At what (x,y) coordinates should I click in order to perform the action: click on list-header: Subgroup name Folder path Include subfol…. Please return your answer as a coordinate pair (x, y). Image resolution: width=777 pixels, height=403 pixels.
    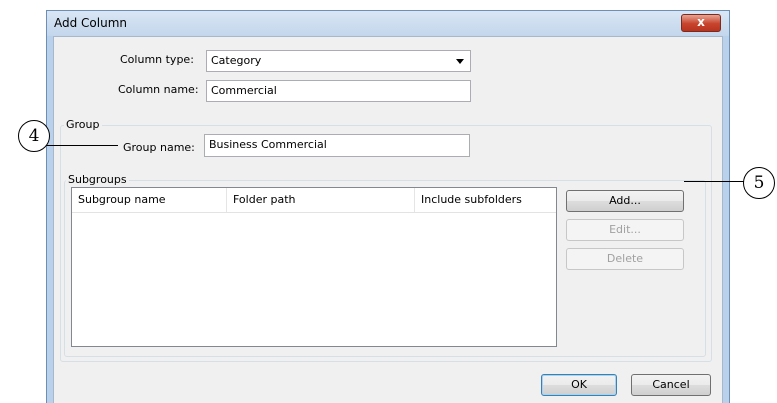
    Looking at the image, I should click on (314, 200).